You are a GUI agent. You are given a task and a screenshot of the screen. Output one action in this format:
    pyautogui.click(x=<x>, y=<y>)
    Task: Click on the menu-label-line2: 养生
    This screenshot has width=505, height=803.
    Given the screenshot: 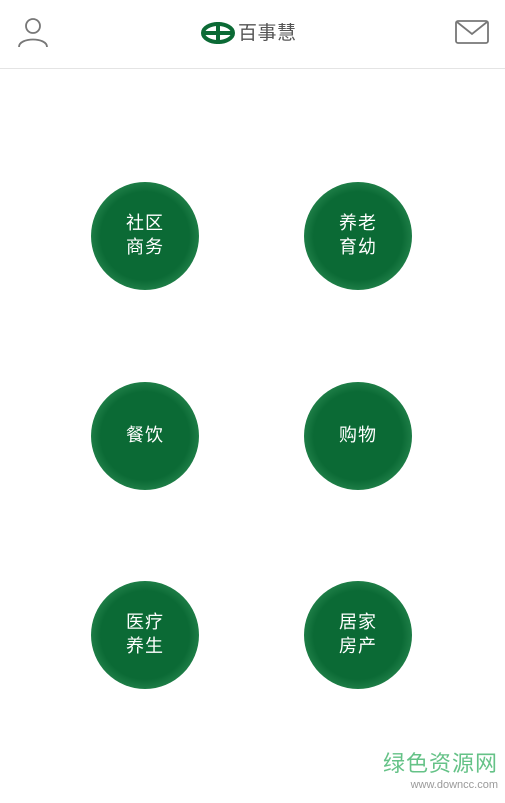 What is the action you would take?
    pyautogui.click(x=145, y=646)
    